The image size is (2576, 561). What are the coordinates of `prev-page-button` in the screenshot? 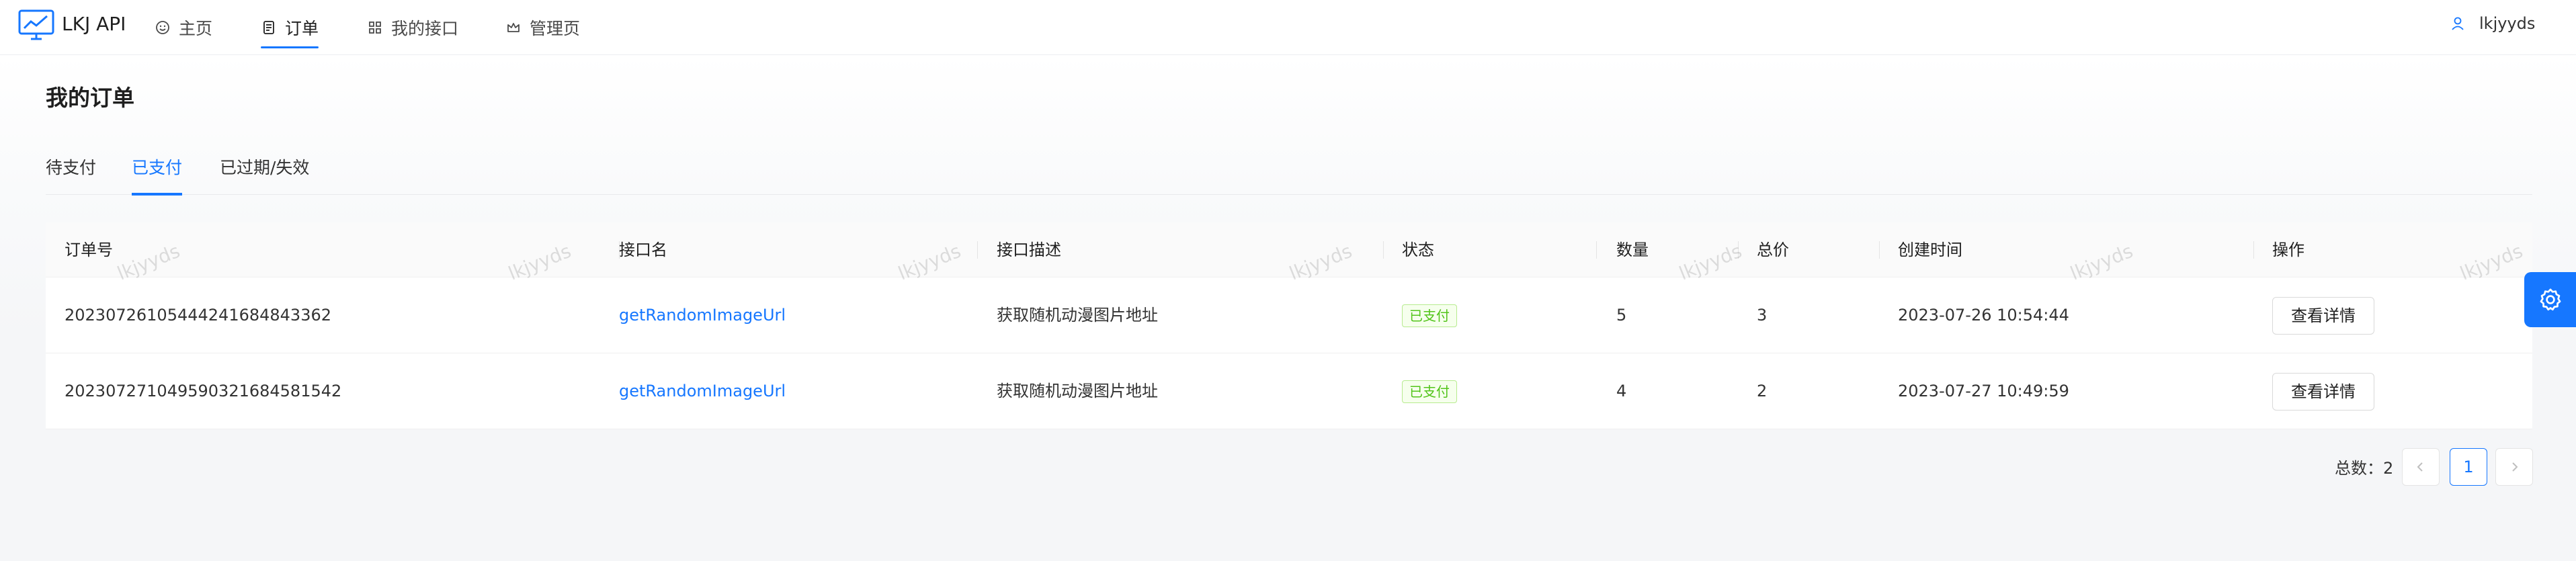 It's located at (2421, 467).